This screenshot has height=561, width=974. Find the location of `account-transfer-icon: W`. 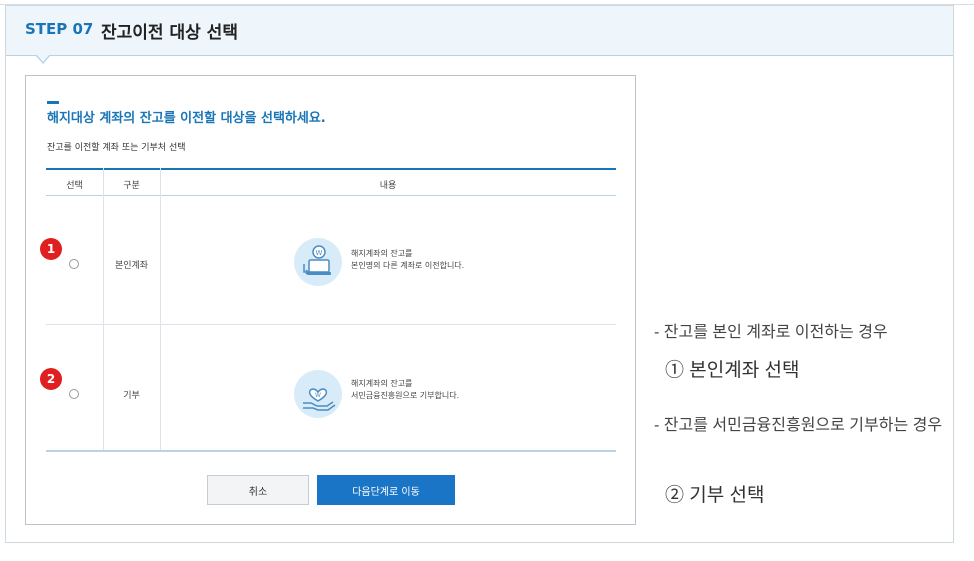

account-transfer-icon: W is located at coordinates (318, 262).